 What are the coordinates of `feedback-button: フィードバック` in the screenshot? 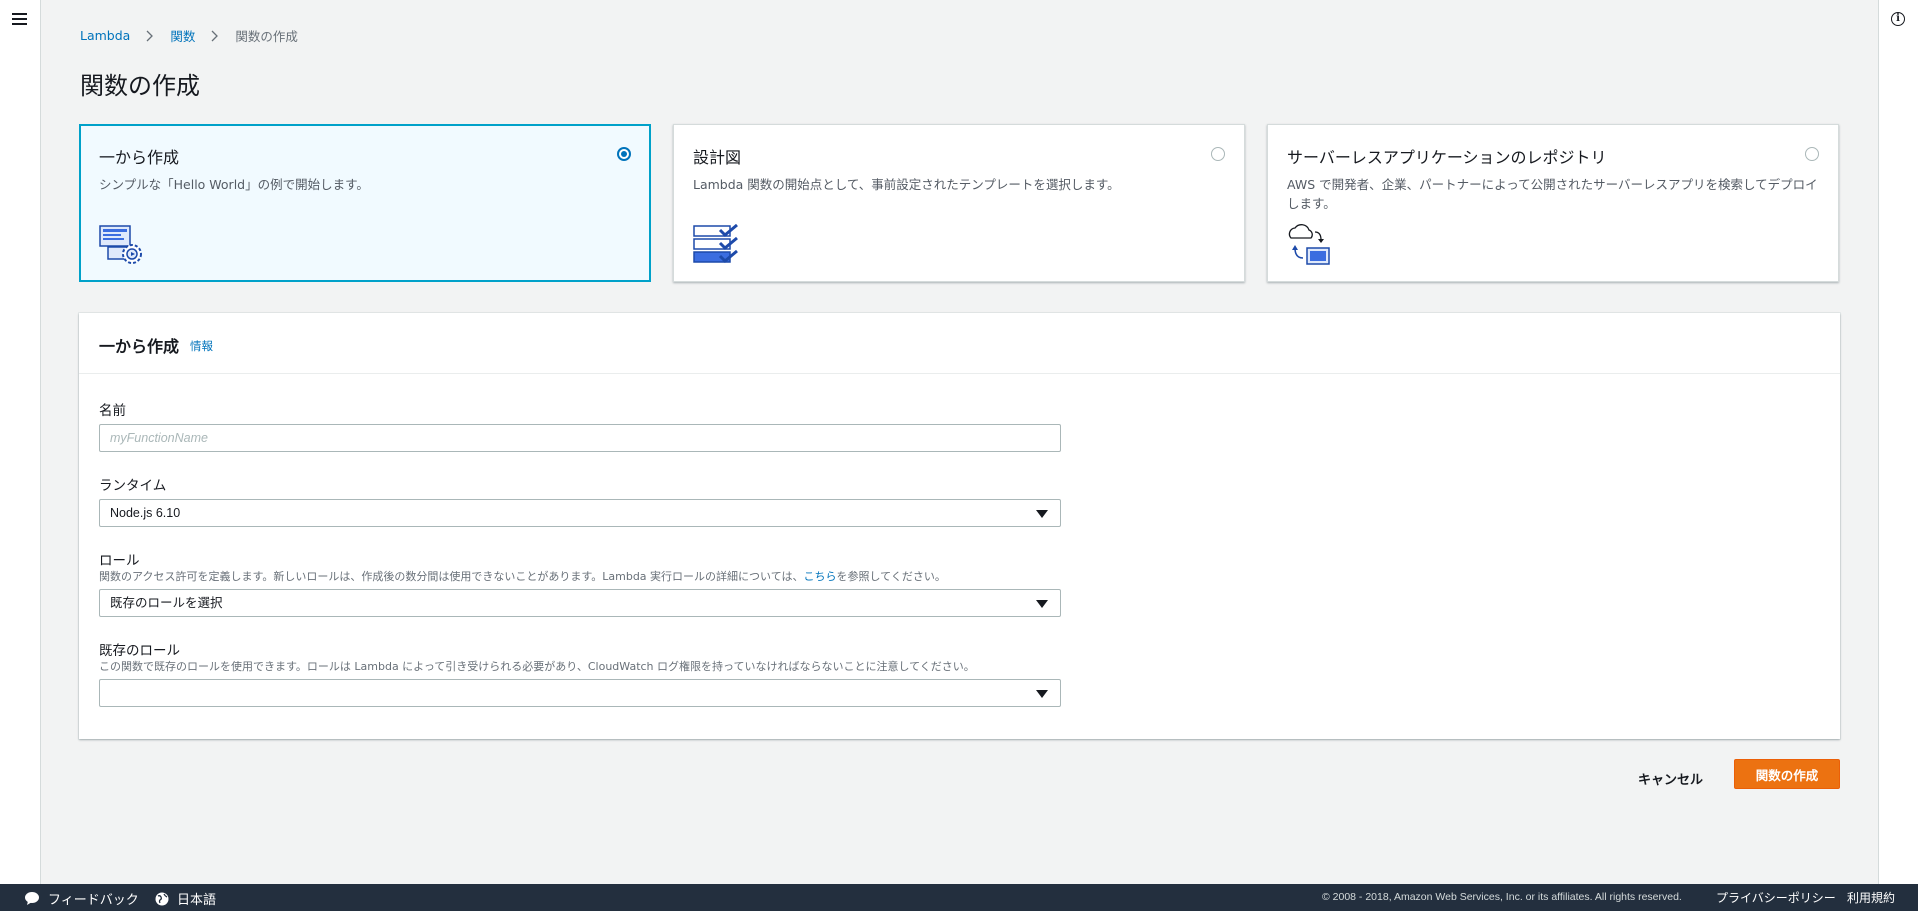 It's located at (81, 898).